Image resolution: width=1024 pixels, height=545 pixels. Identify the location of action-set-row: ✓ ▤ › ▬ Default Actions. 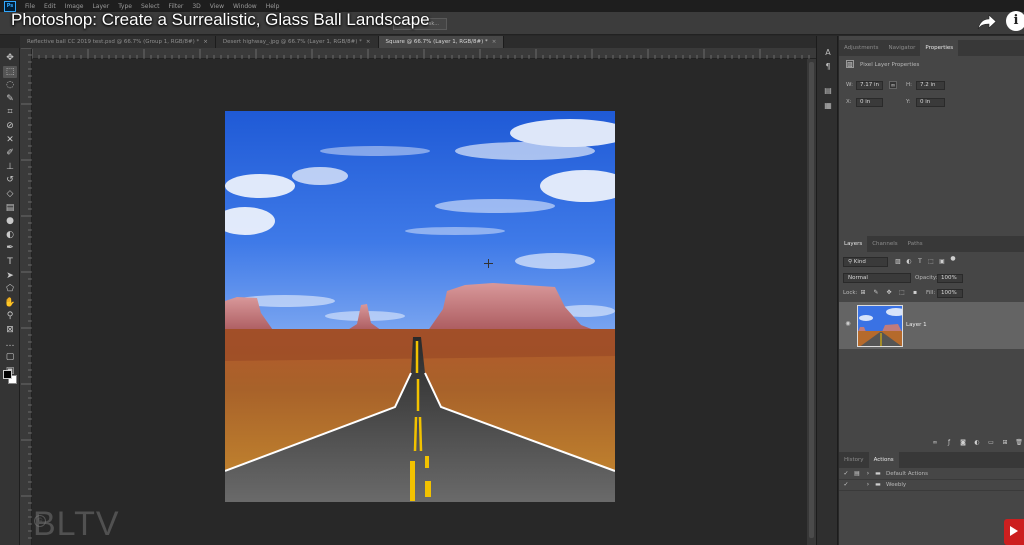
(931, 474).